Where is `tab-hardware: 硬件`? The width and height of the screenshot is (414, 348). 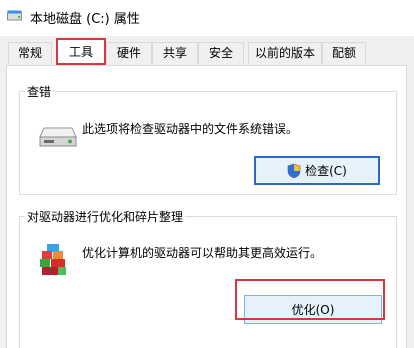 tab-hardware: 硬件 is located at coordinates (129, 53).